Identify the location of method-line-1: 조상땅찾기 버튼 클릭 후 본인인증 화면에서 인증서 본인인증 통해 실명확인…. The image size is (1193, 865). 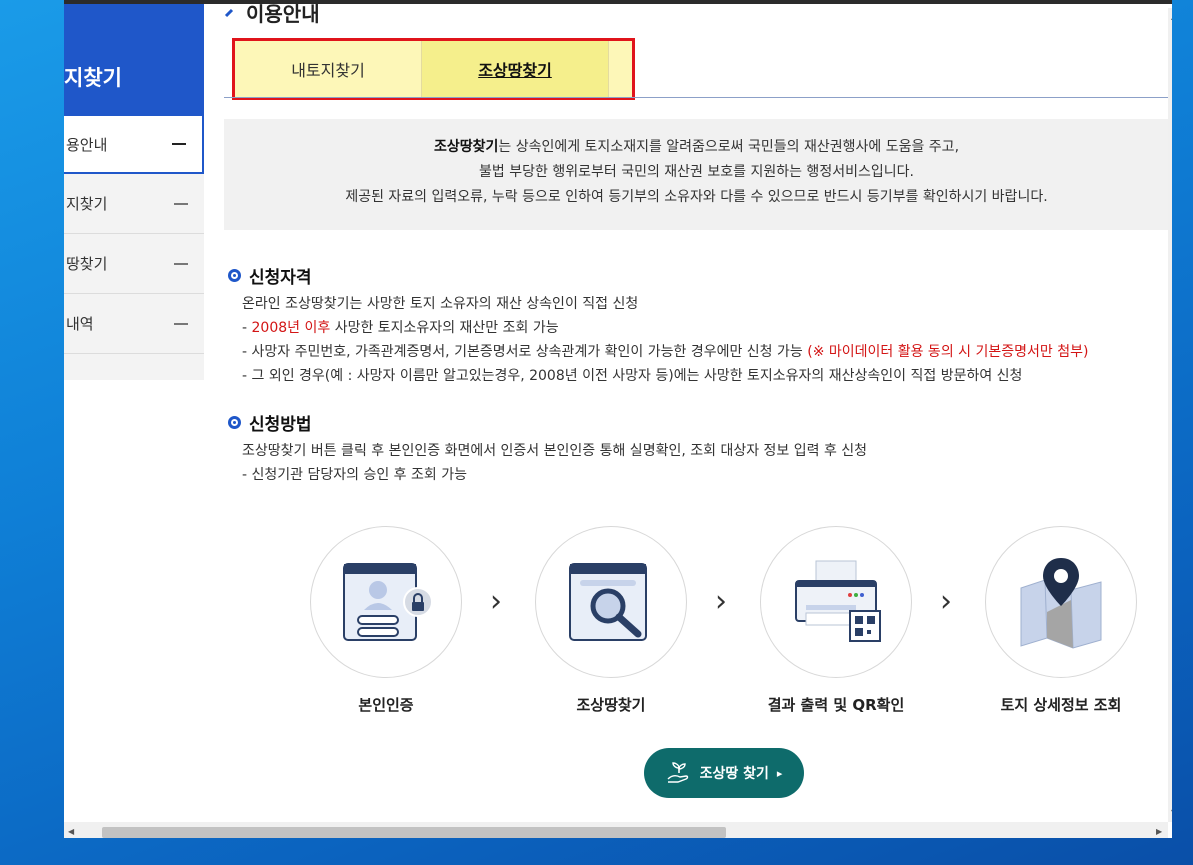
(555, 451).